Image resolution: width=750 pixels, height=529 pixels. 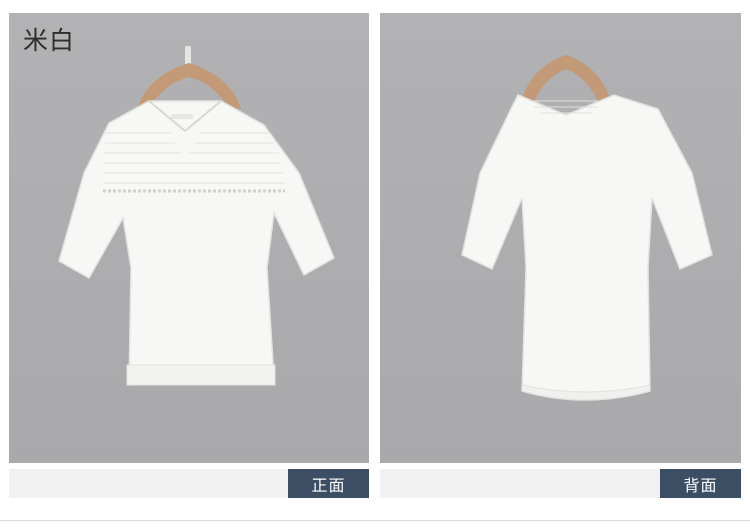 I want to click on front-view-tag: 正面, so click(x=328, y=483).